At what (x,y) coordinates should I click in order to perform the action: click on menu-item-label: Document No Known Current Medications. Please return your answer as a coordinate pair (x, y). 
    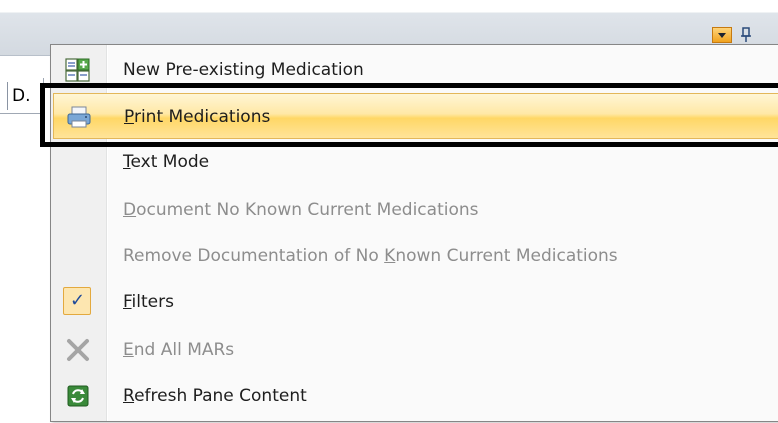
    Looking at the image, I should click on (301, 210).